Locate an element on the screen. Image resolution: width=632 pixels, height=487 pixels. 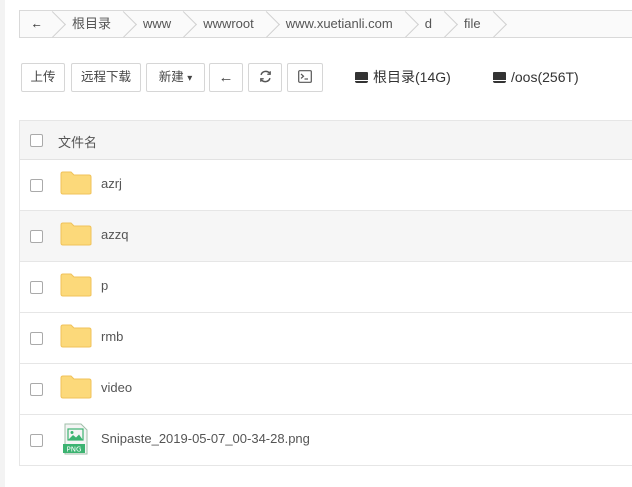
refresh-button is located at coordinates (265, 77).